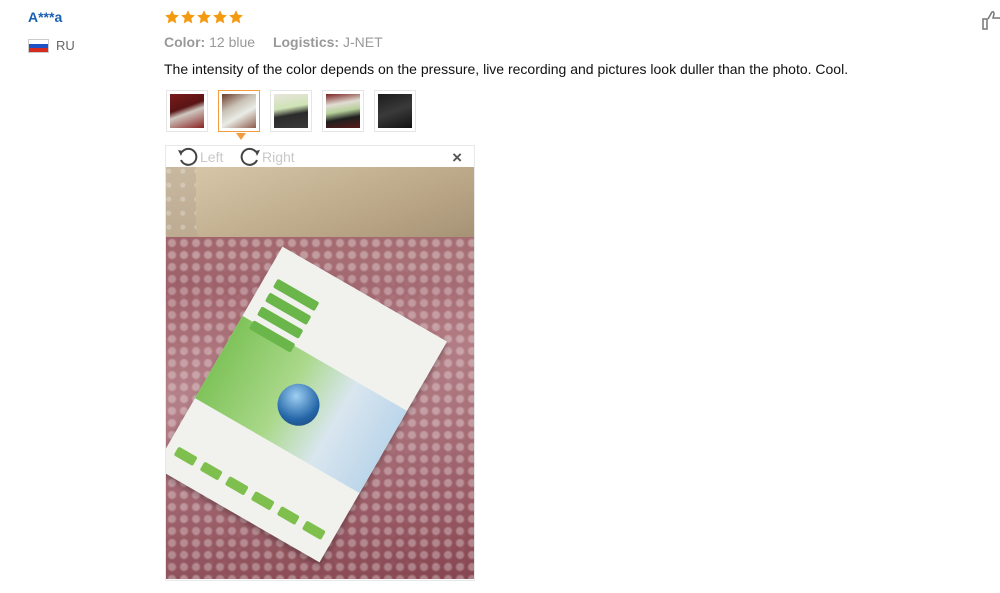  What do you see at coordinates (362, 42) in the screenshot?
I see `logistics-value: J-NET` at bounding box center [362, 42].